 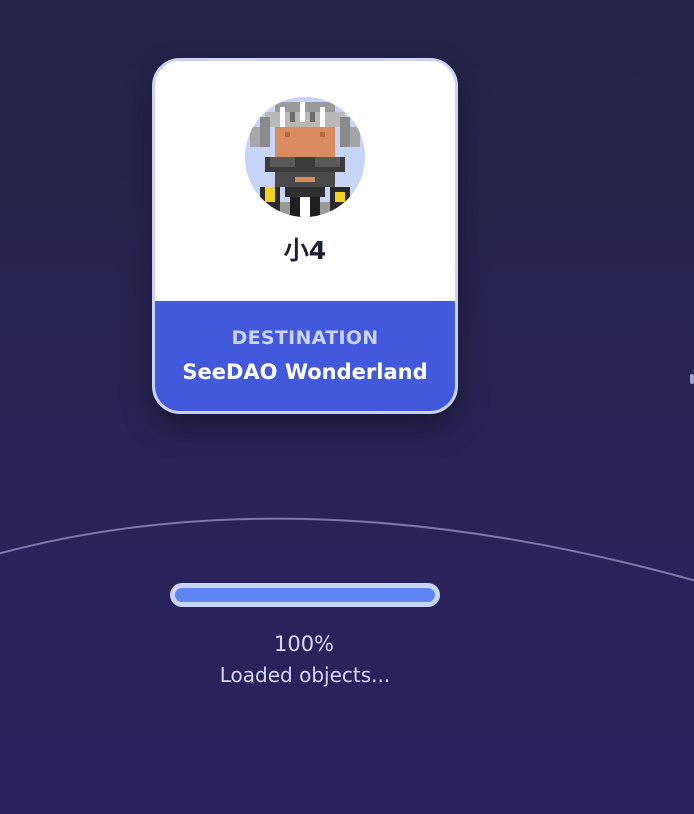 I want to click on pixel-avatar-icon, so click(x=305, y=157).